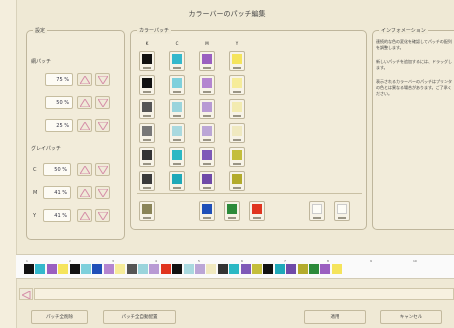  I want to click on information-group-label: インフォメーション, so click(403, 30).